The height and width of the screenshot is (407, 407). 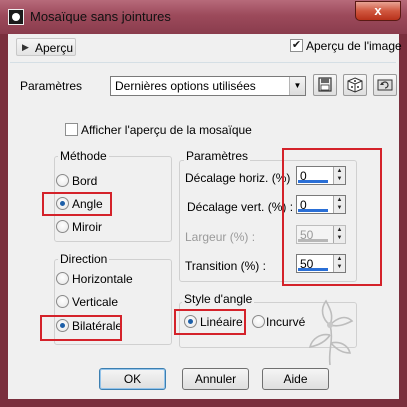 I want to click on preset-value: Dernières options utilisées, so click(x=185, y=86).